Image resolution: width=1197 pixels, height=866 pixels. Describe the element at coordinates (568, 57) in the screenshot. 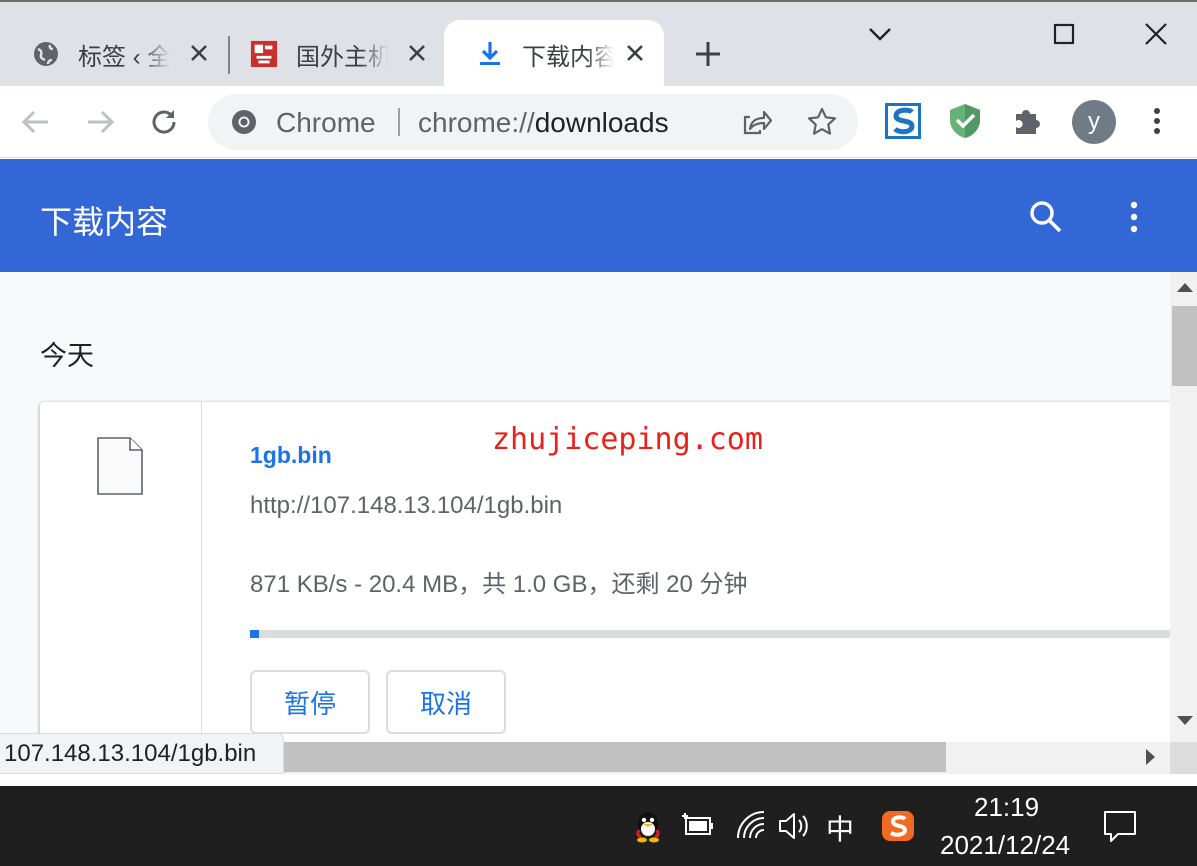

I see `tab-title: 下载内容` at that location.